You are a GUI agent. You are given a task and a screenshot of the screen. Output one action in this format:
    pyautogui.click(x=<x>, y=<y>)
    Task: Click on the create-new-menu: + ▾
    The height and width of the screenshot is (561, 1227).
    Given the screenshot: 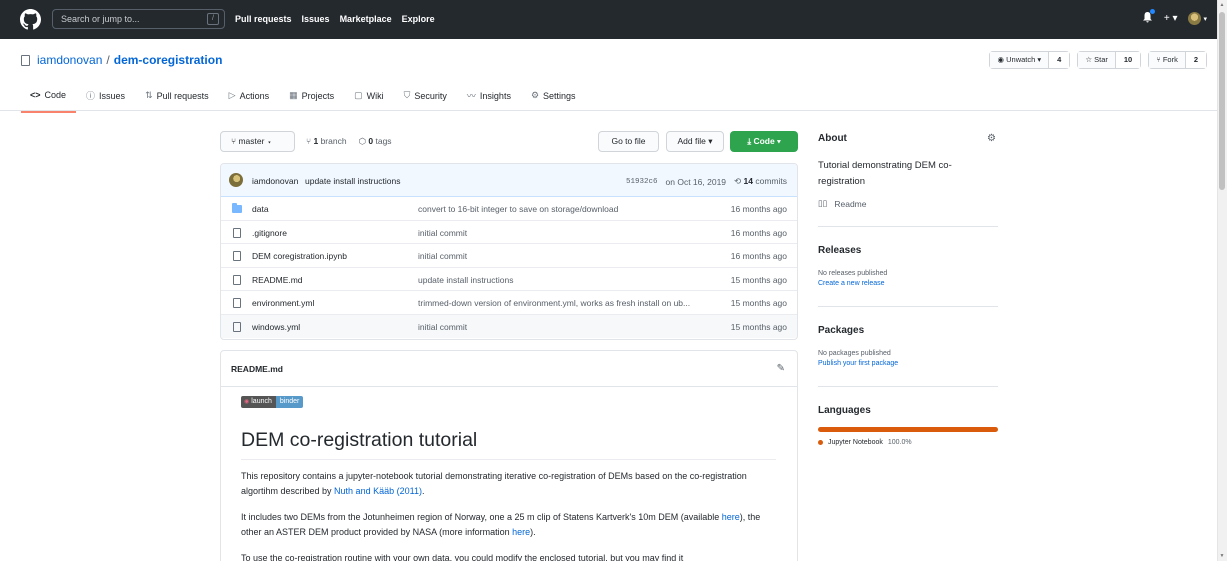 What is the action you would take?
    pyautogui.click(x=1171, y=18)
    